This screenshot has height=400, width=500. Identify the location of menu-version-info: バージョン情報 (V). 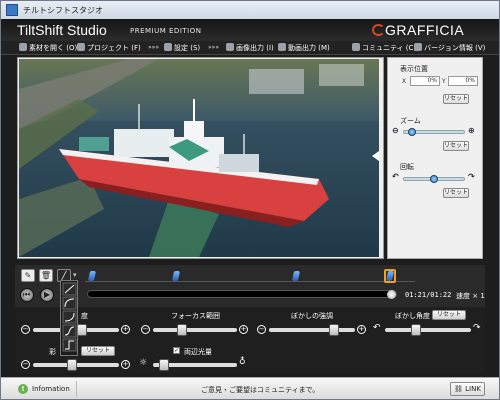
(449, 48).